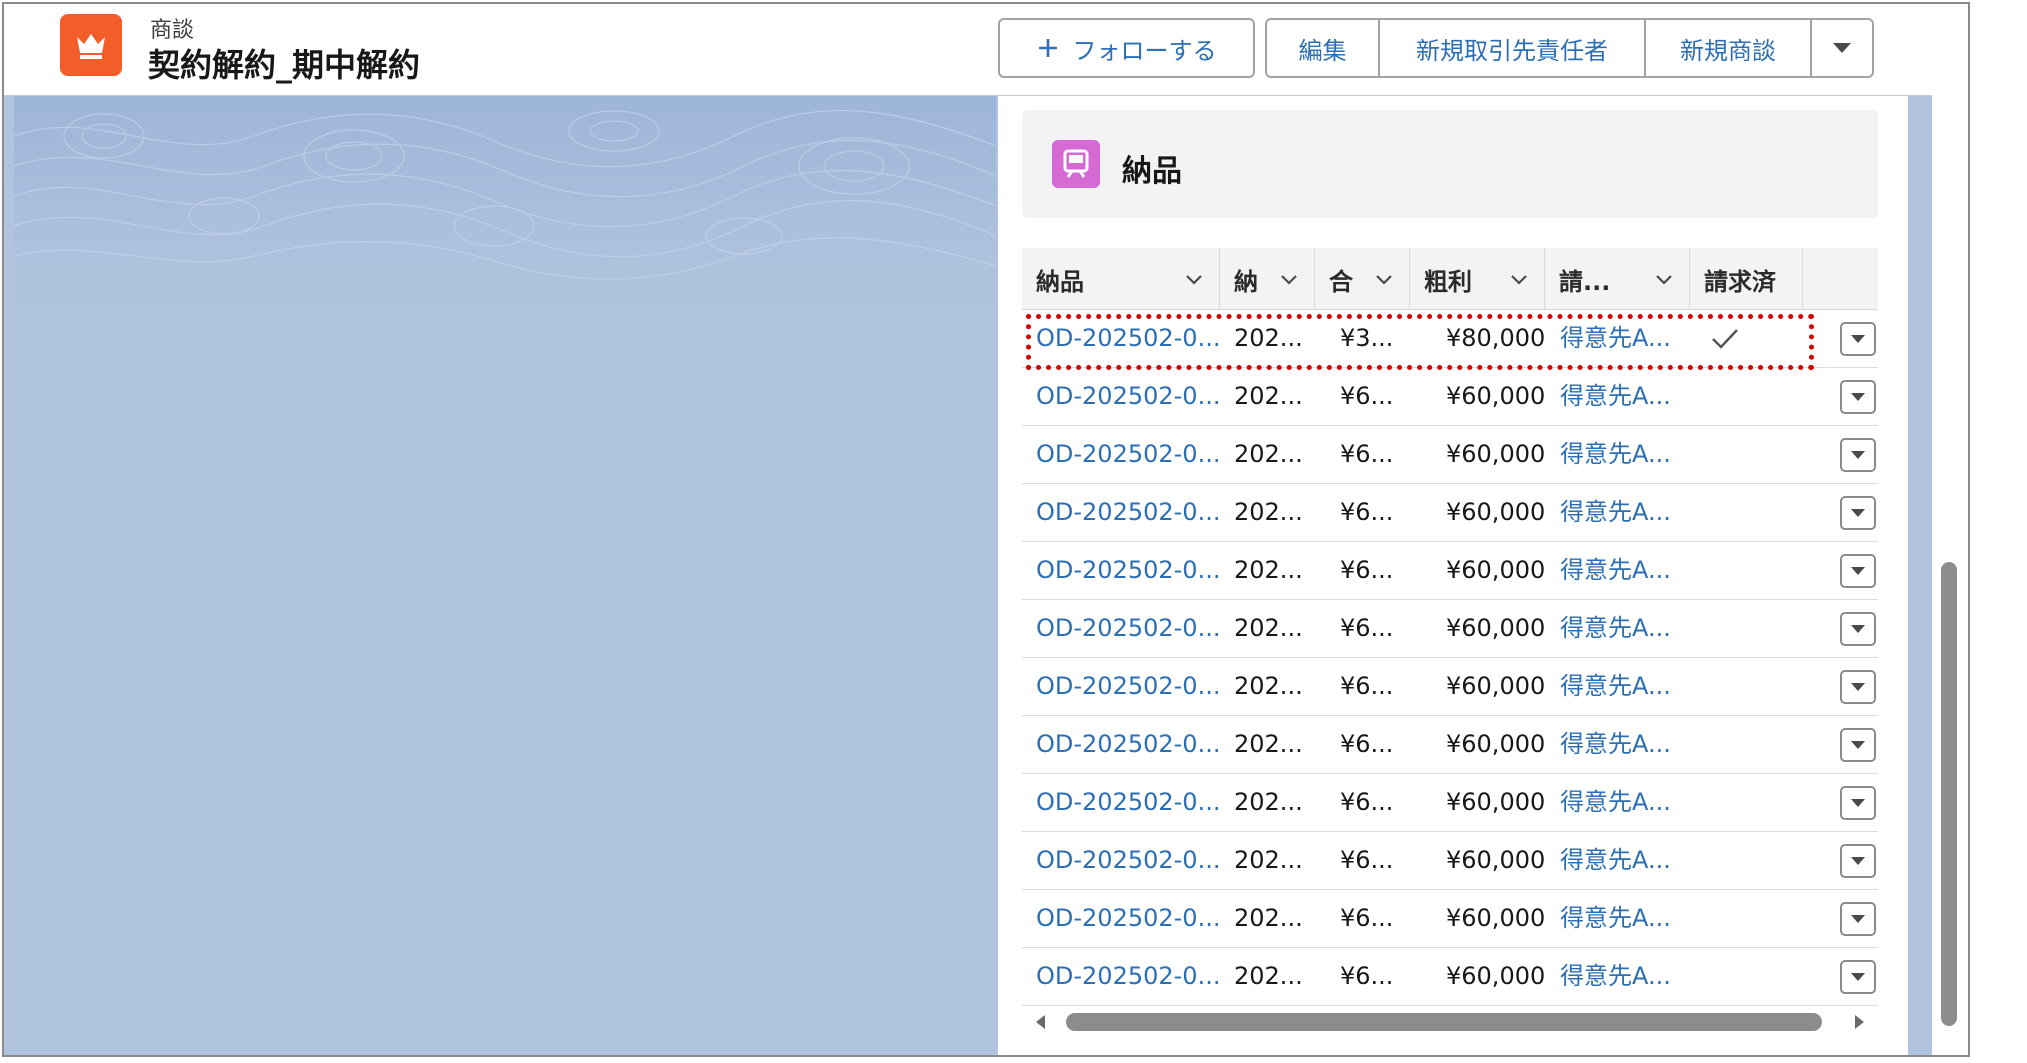 The height and width of the screenshot is (1063, 2027). Describe the element at coordinates (1040, 1022) in the screenshot. I see `scroll-left-icon` at that location.